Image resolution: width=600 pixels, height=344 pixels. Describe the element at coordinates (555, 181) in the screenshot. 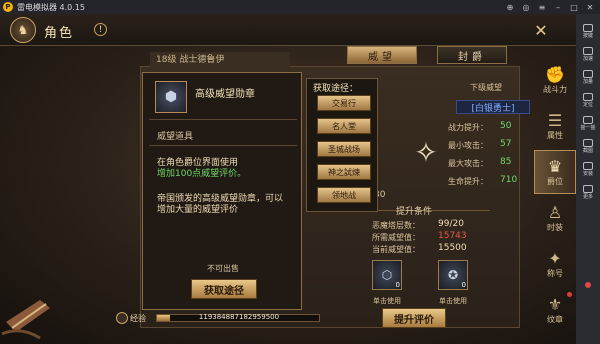

I see `nav-label: 爵位` at that location.